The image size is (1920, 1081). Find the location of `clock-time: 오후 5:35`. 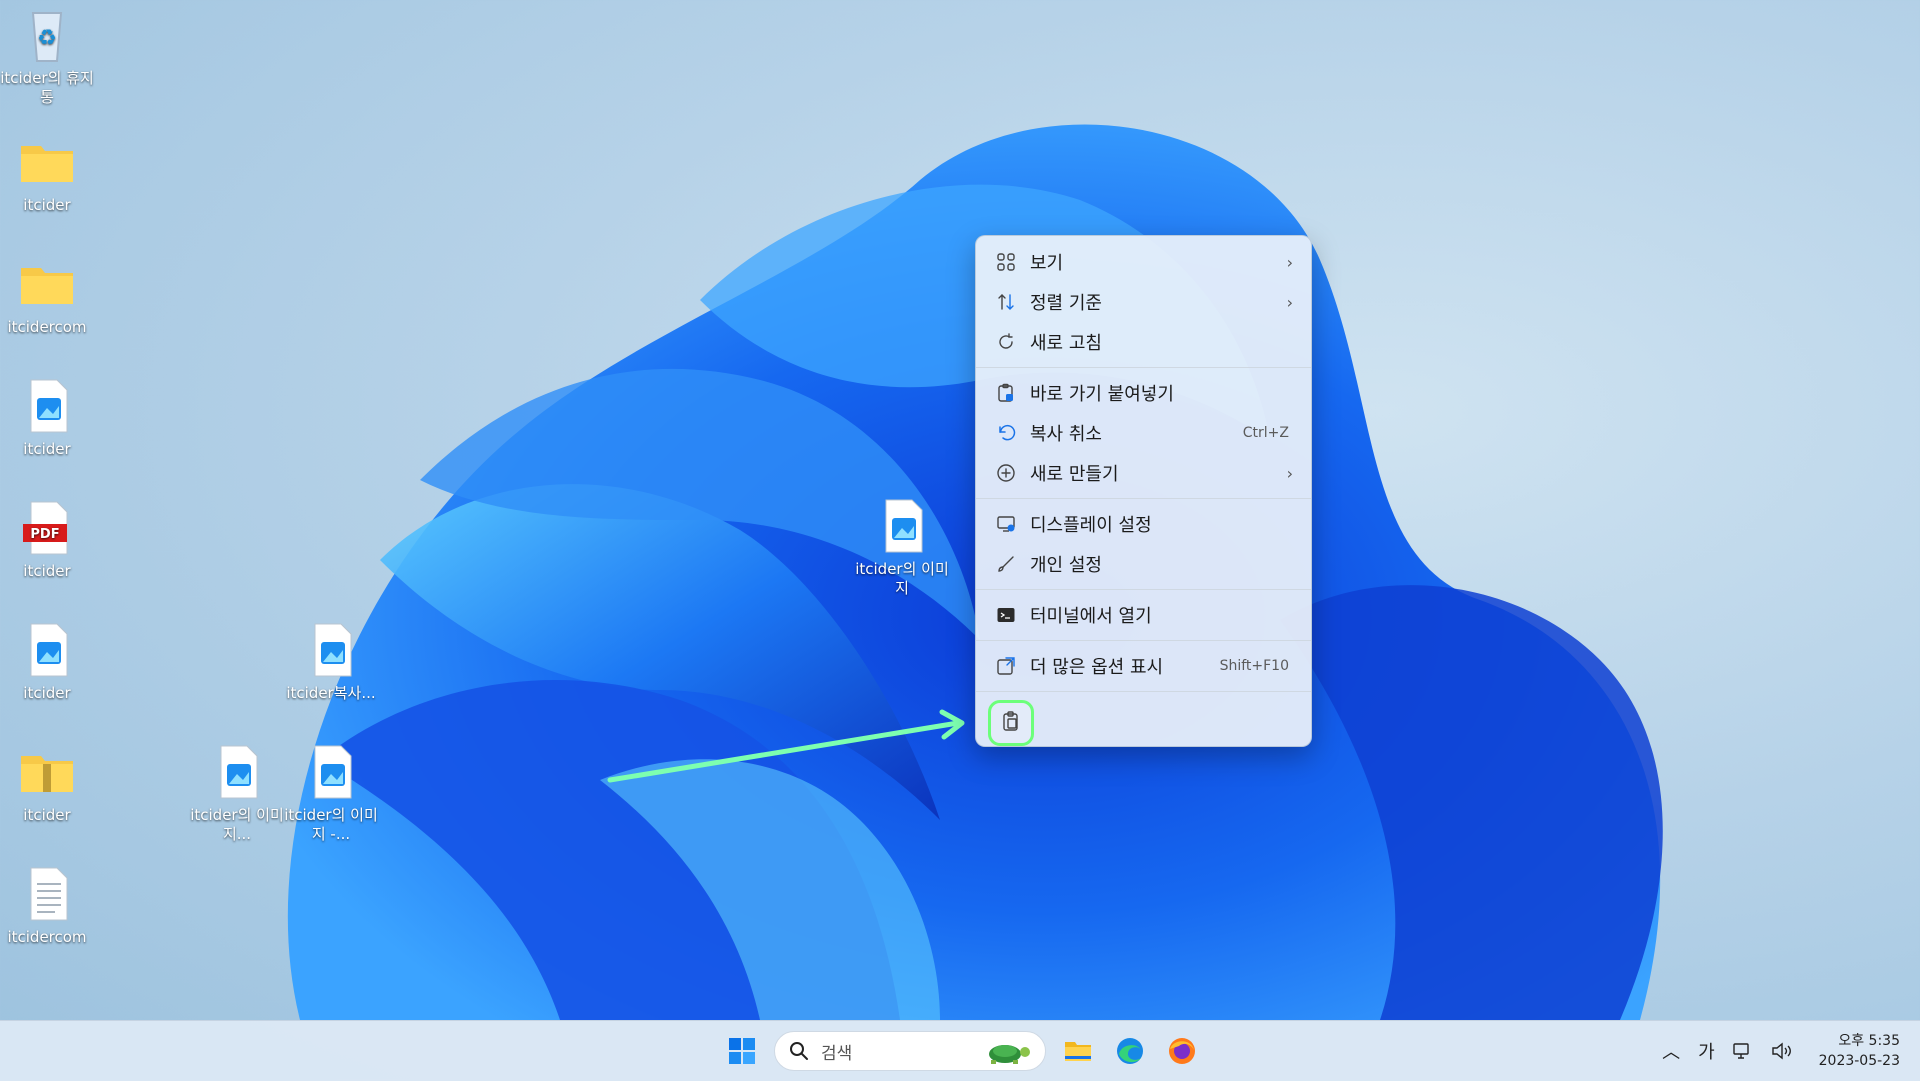

clock-time: 오후 5:35 is located at coordinates (1869, 1041).